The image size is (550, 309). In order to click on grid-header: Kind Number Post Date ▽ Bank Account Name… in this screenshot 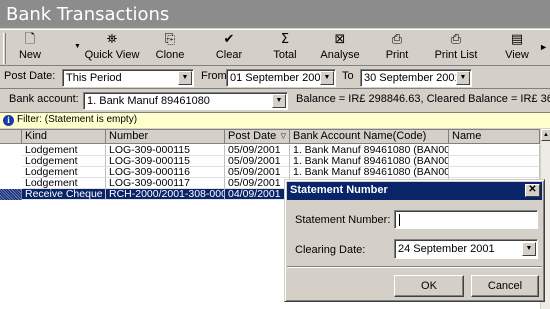, I will do `click(270, 137)`.